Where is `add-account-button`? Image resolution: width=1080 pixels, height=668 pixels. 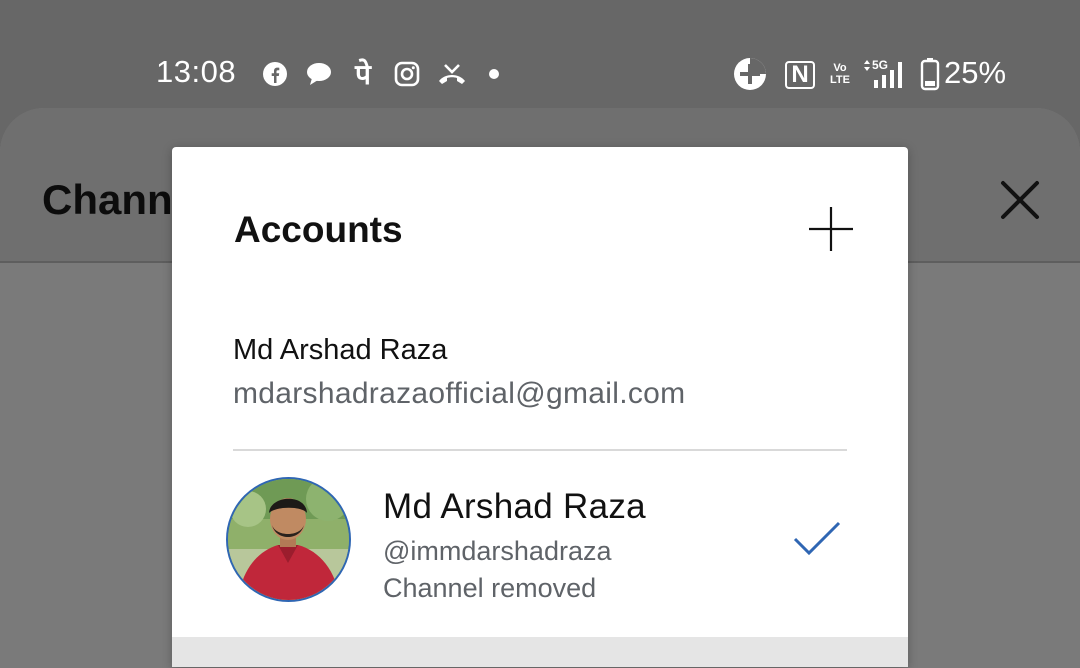 add-account-button is located at coordinates (831, 229).